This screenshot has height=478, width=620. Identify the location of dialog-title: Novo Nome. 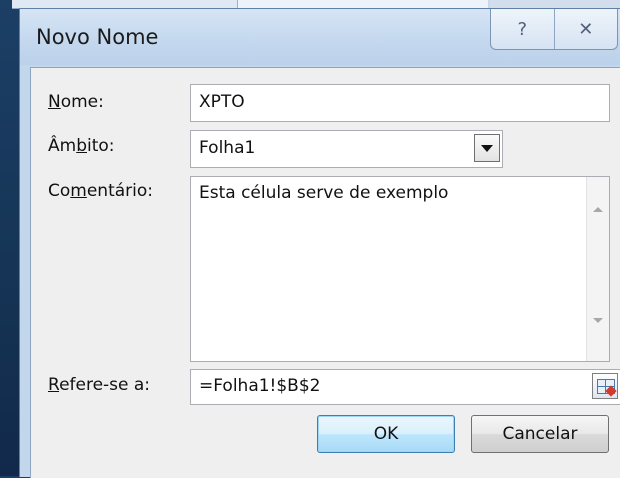
(97, 37).